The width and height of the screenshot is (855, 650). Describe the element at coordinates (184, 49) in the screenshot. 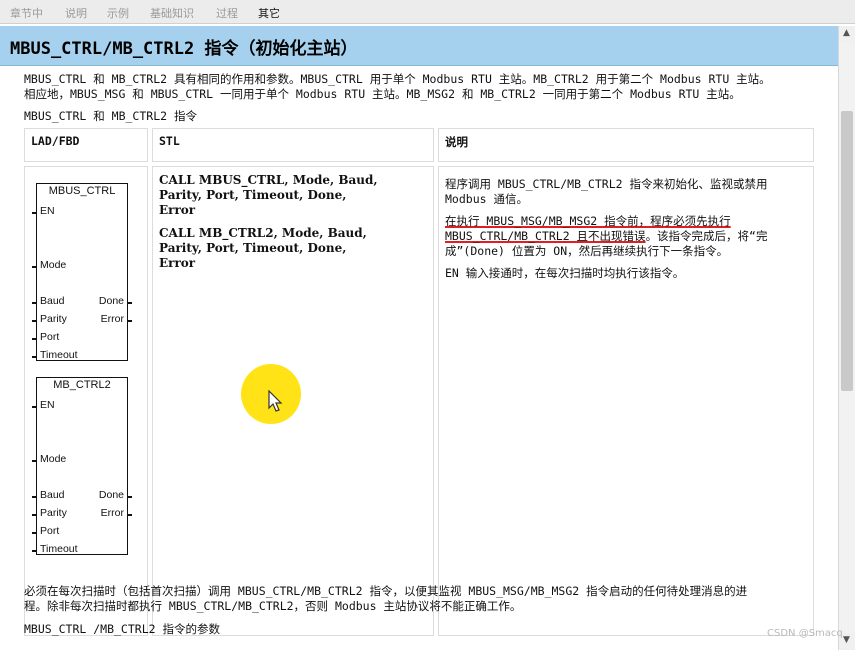

I see `page-title: MBUS_CTRL/MB_CTRL2 指令（初始化主站）` at that location.